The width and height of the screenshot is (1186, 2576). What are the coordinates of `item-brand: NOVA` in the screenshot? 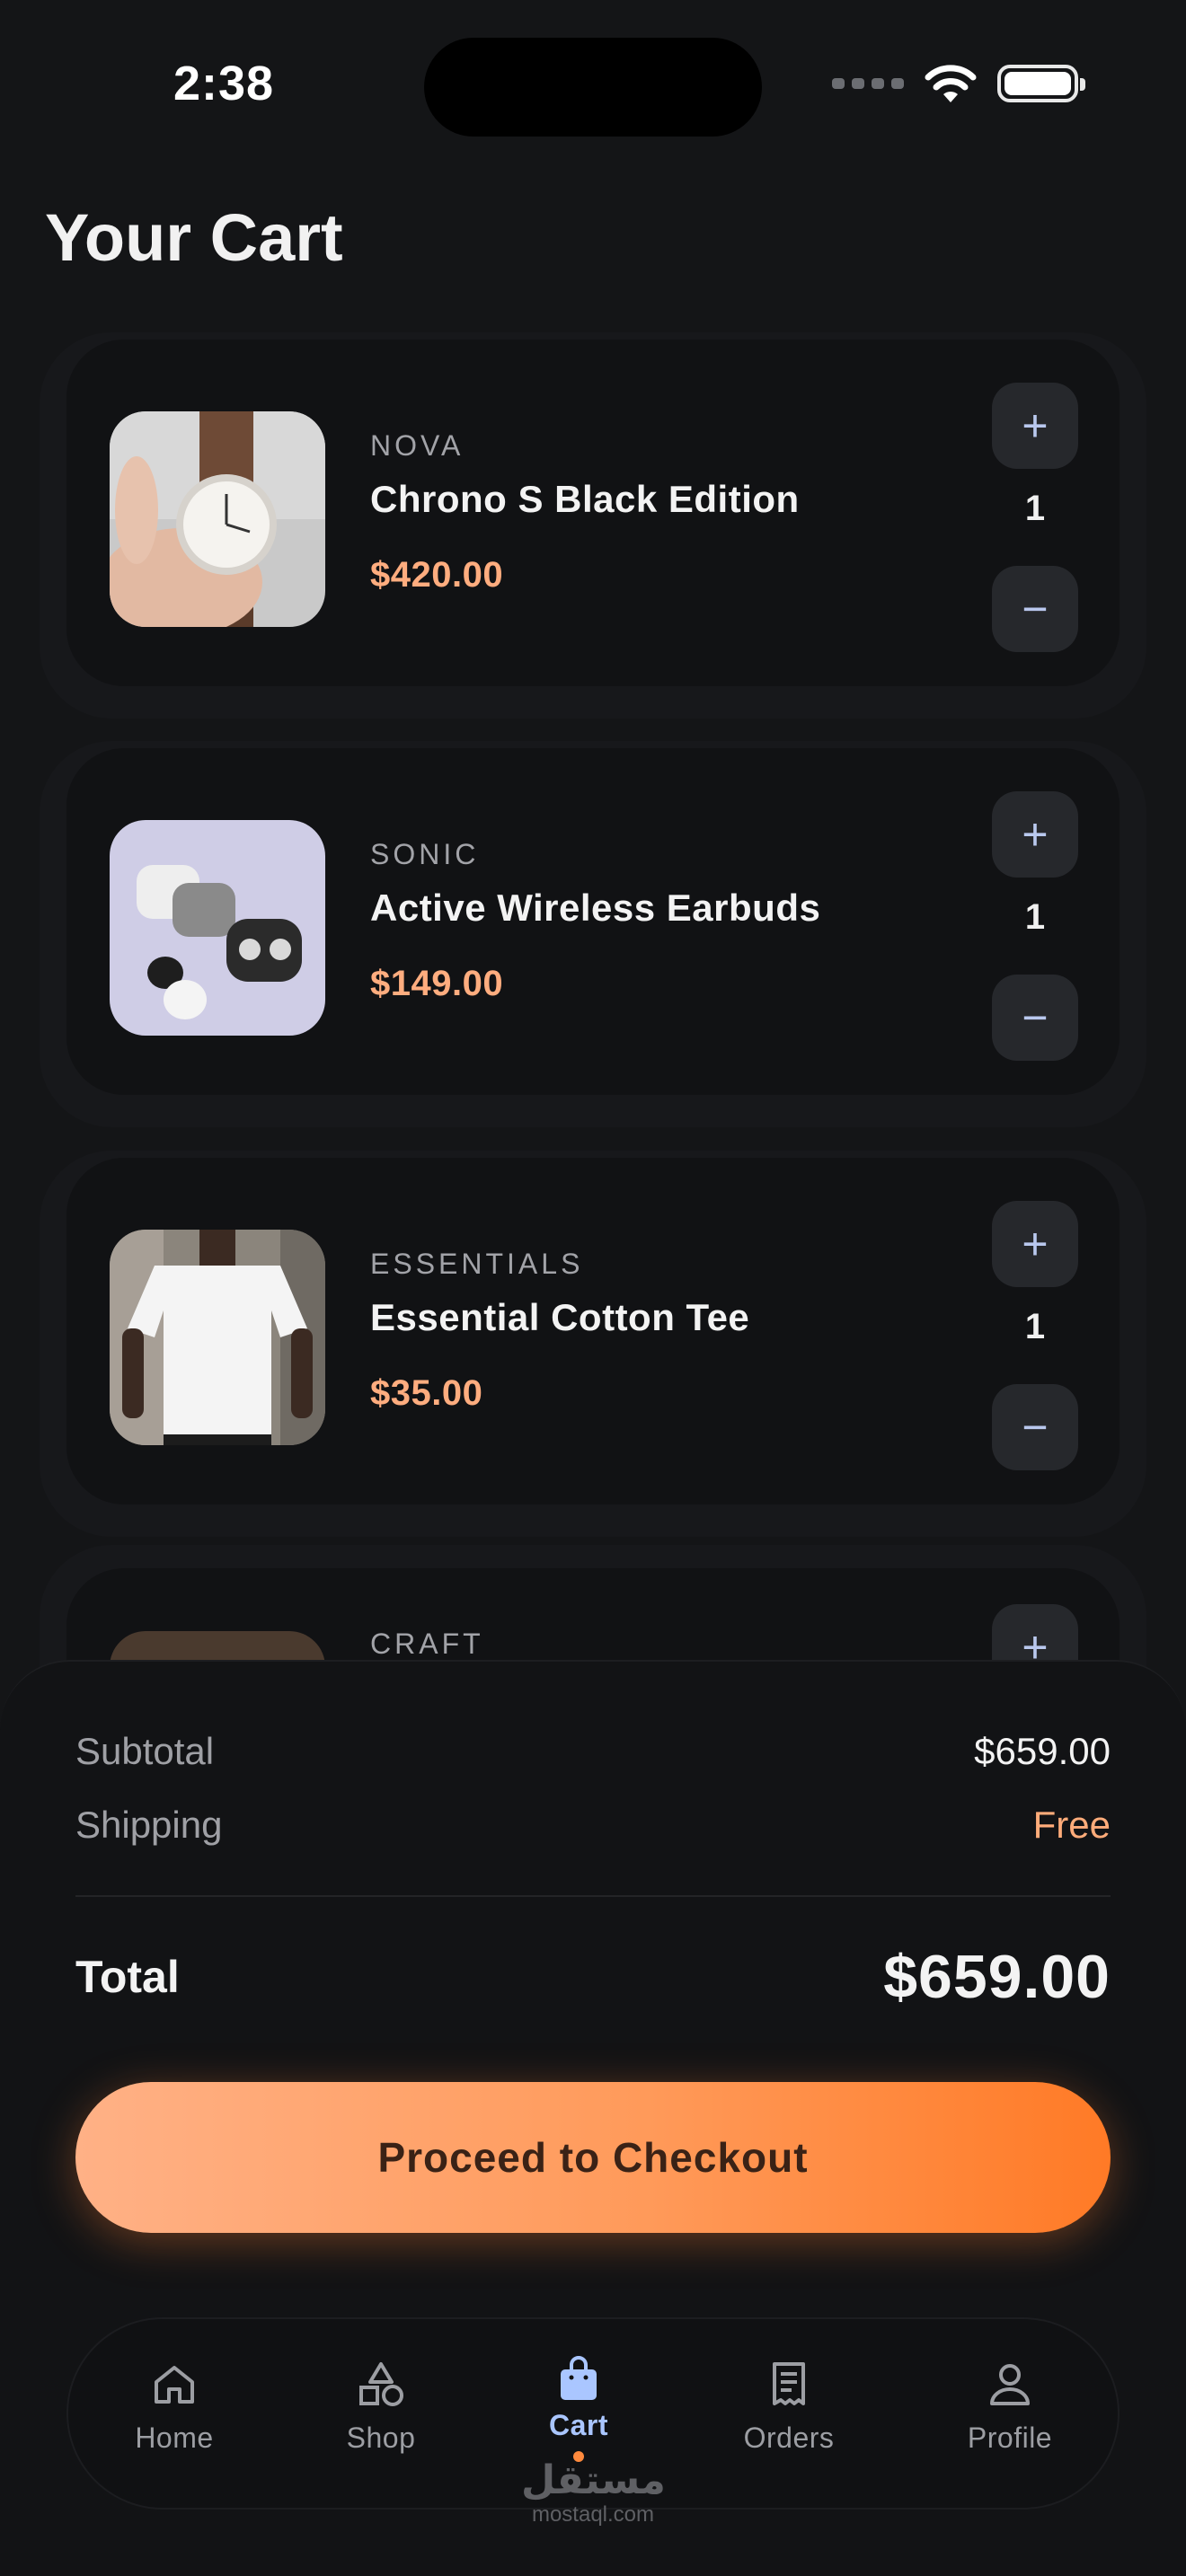 It's located at (417, 445).